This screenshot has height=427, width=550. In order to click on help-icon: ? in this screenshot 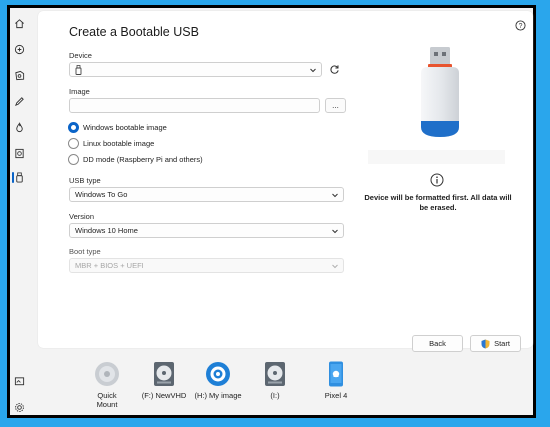, I will do `click(520, 25)`.